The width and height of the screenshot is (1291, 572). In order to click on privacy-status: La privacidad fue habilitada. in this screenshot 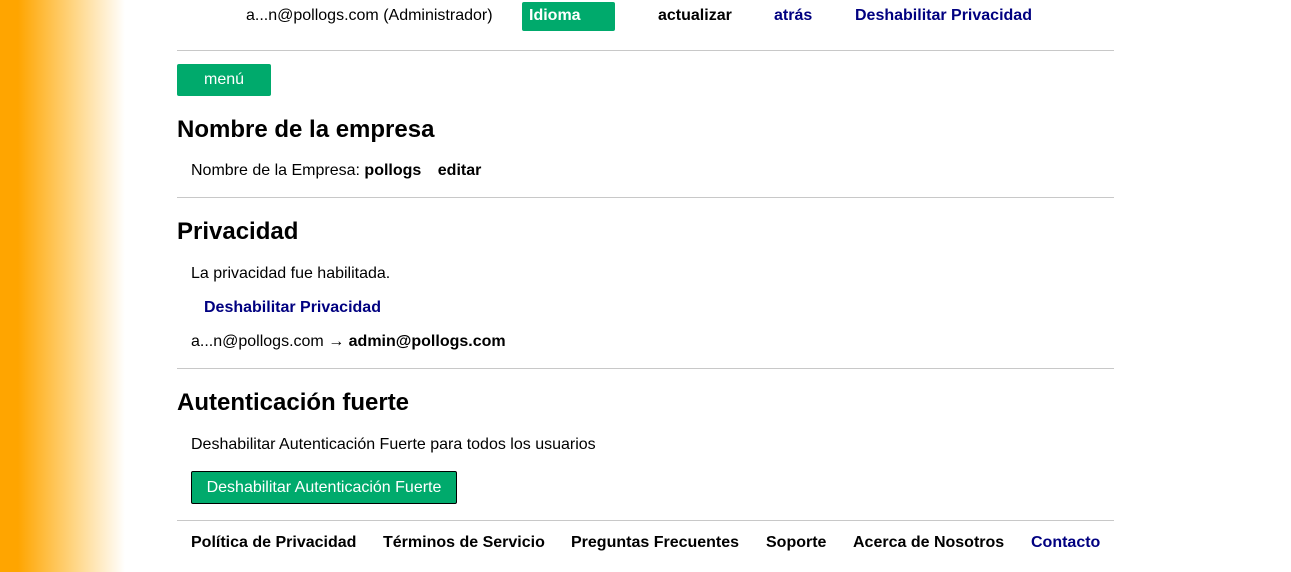, I will do `click(291, 273)`.